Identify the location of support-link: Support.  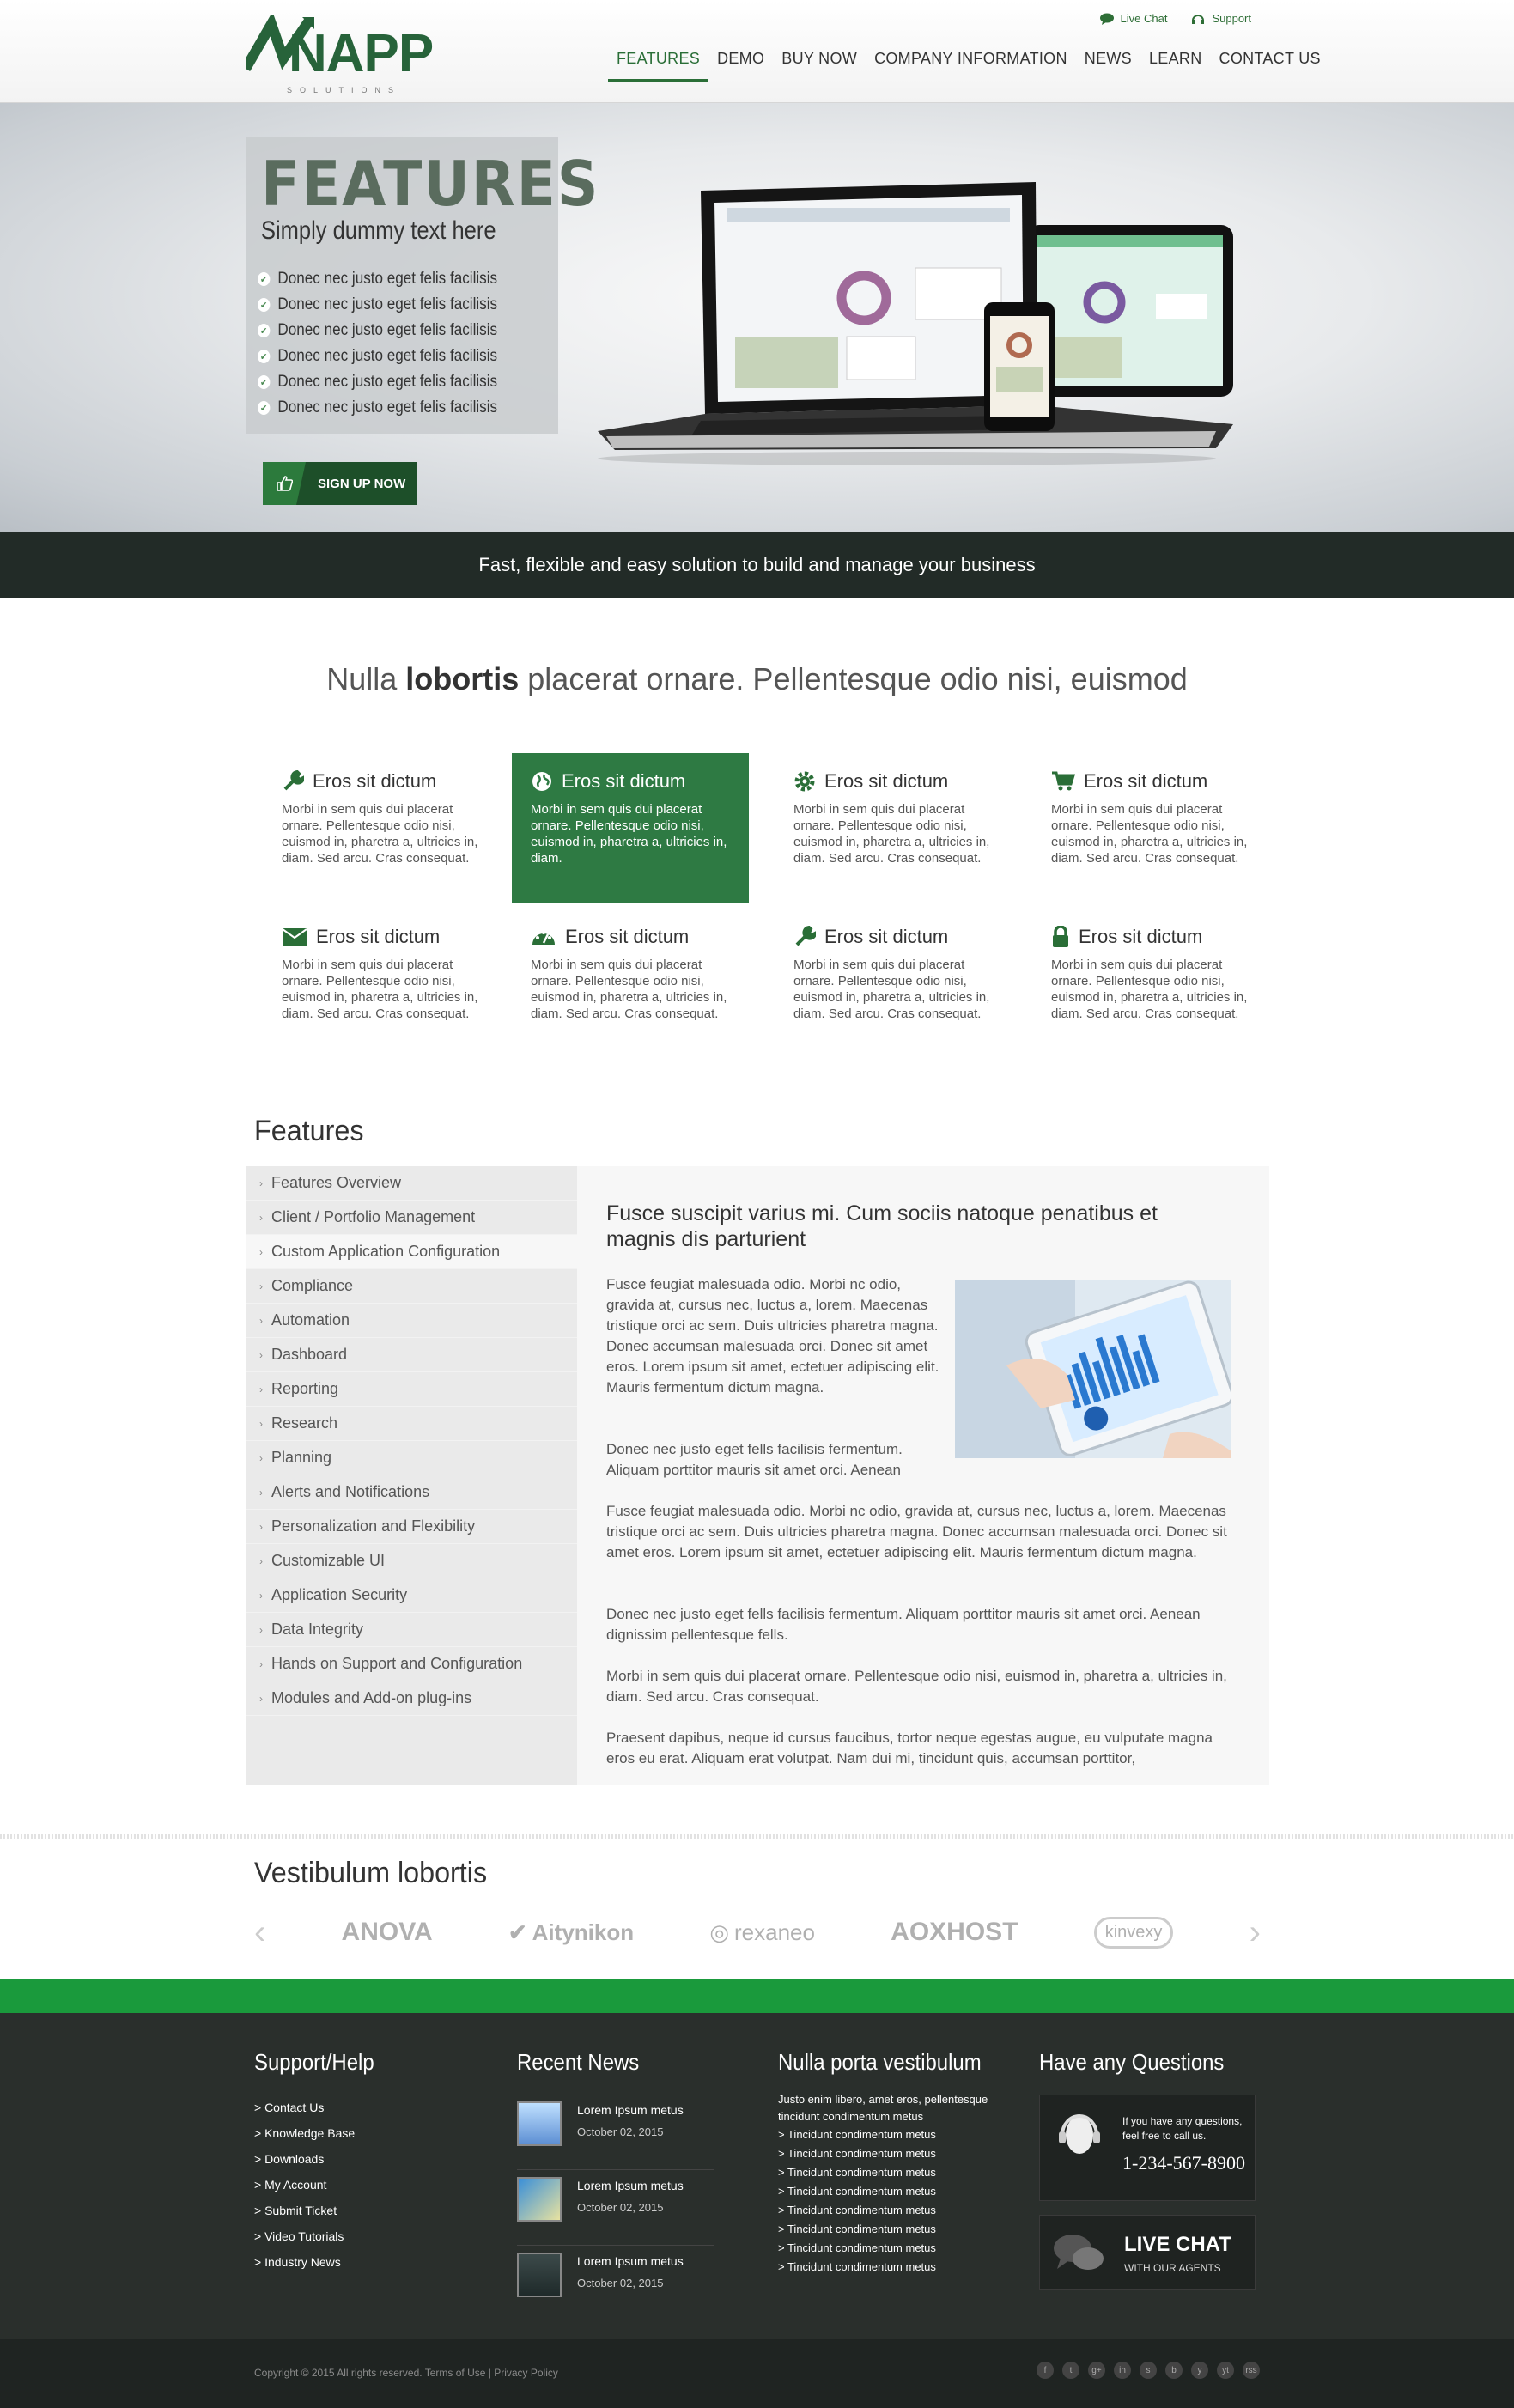
(1221, 18).